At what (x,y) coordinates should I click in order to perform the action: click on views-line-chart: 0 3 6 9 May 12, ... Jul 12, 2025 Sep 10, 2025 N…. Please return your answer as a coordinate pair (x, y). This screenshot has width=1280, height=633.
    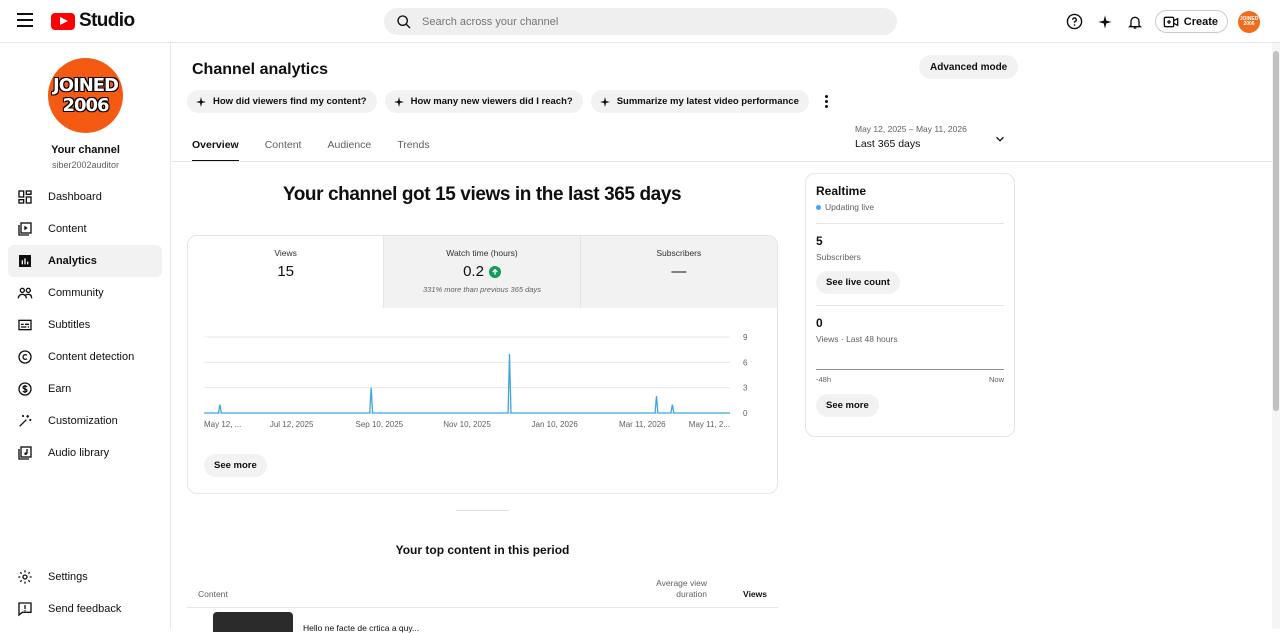
    Looking at the image, I should click on (476, 381).